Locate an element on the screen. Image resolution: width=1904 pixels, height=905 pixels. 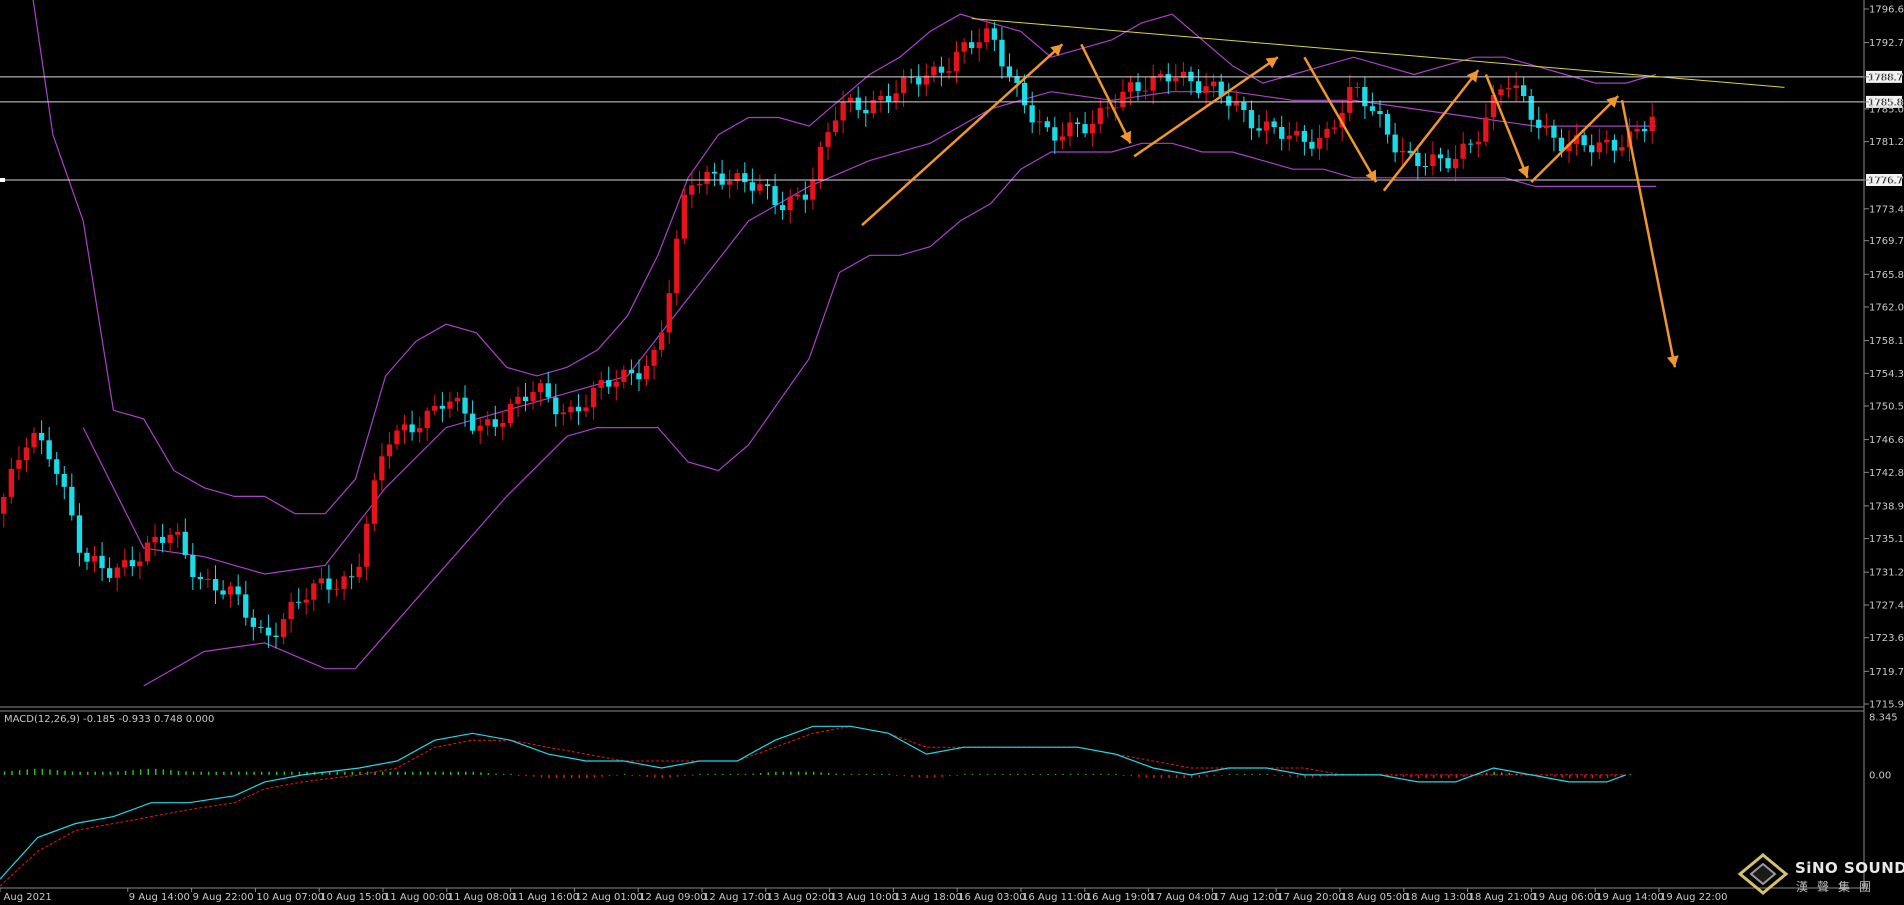
price-tick-label: 1781.20 is located at coordinates (1886, 142).